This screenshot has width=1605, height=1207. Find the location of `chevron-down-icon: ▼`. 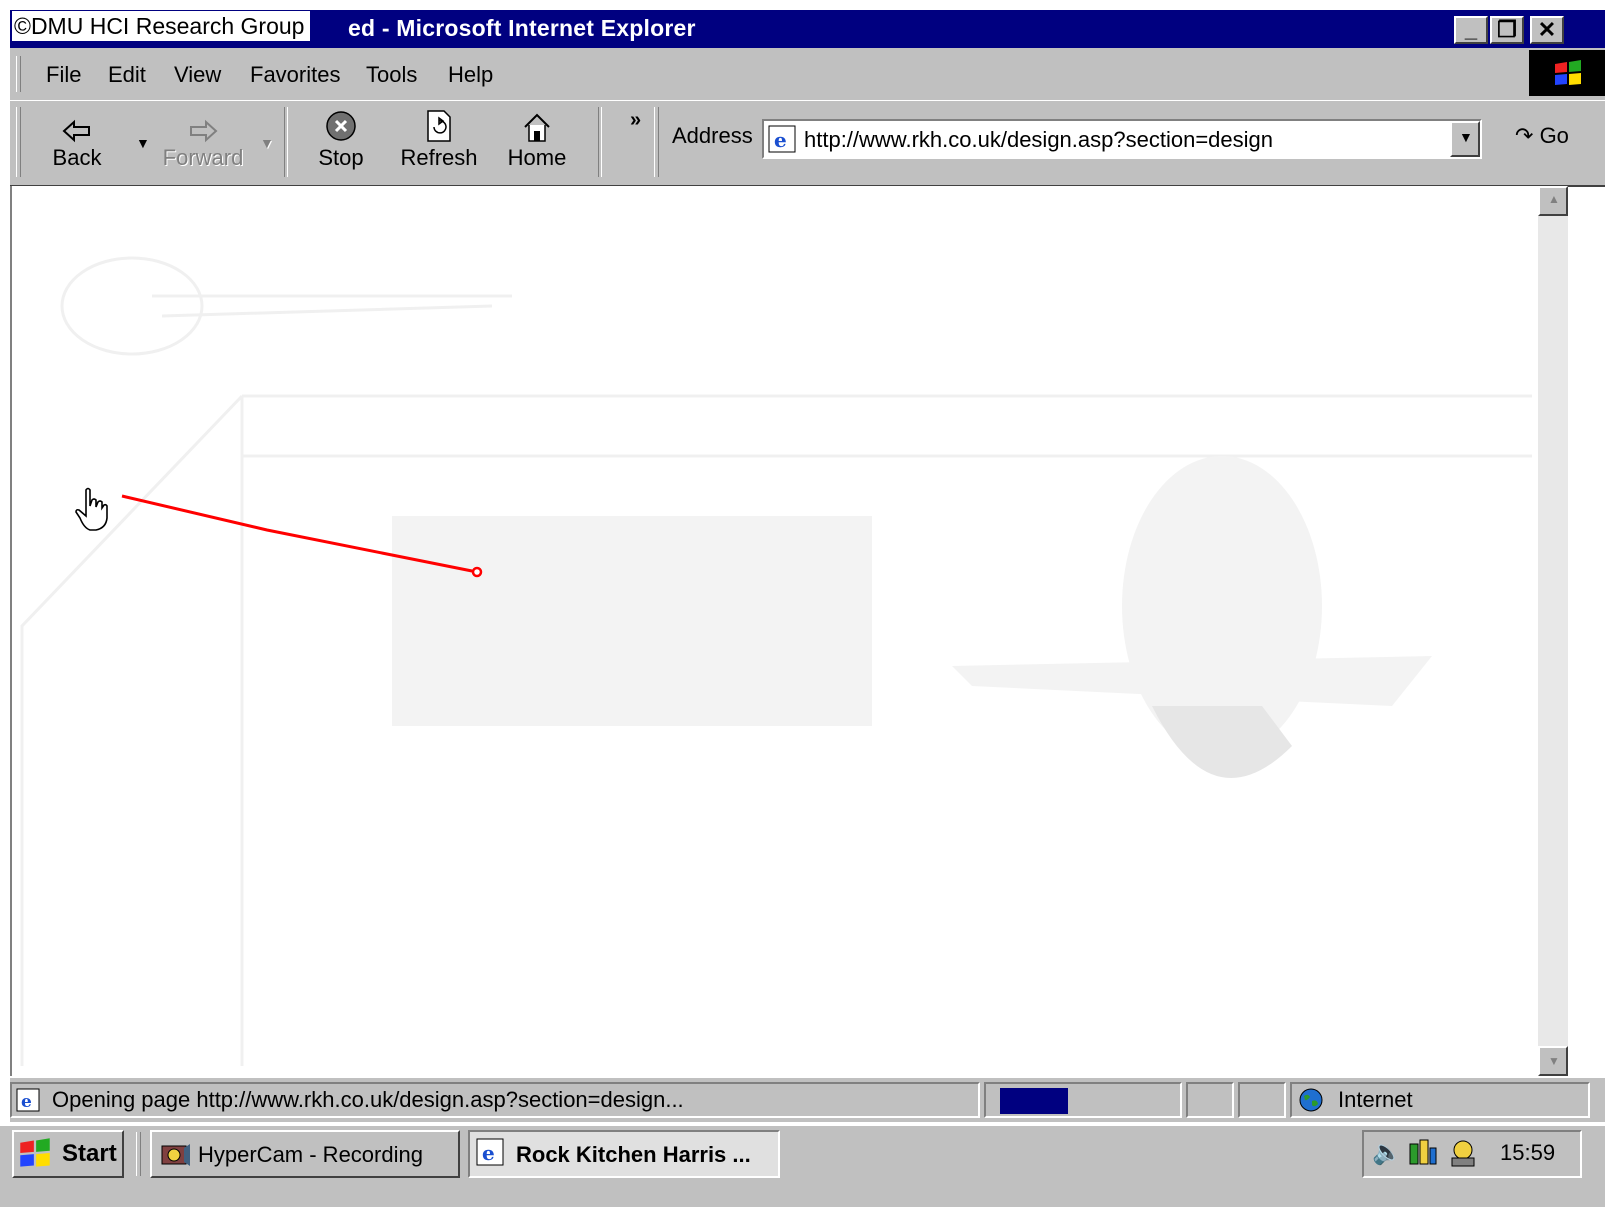

chevron-down-icon: ▼ is located at coordinates (1466, 137).